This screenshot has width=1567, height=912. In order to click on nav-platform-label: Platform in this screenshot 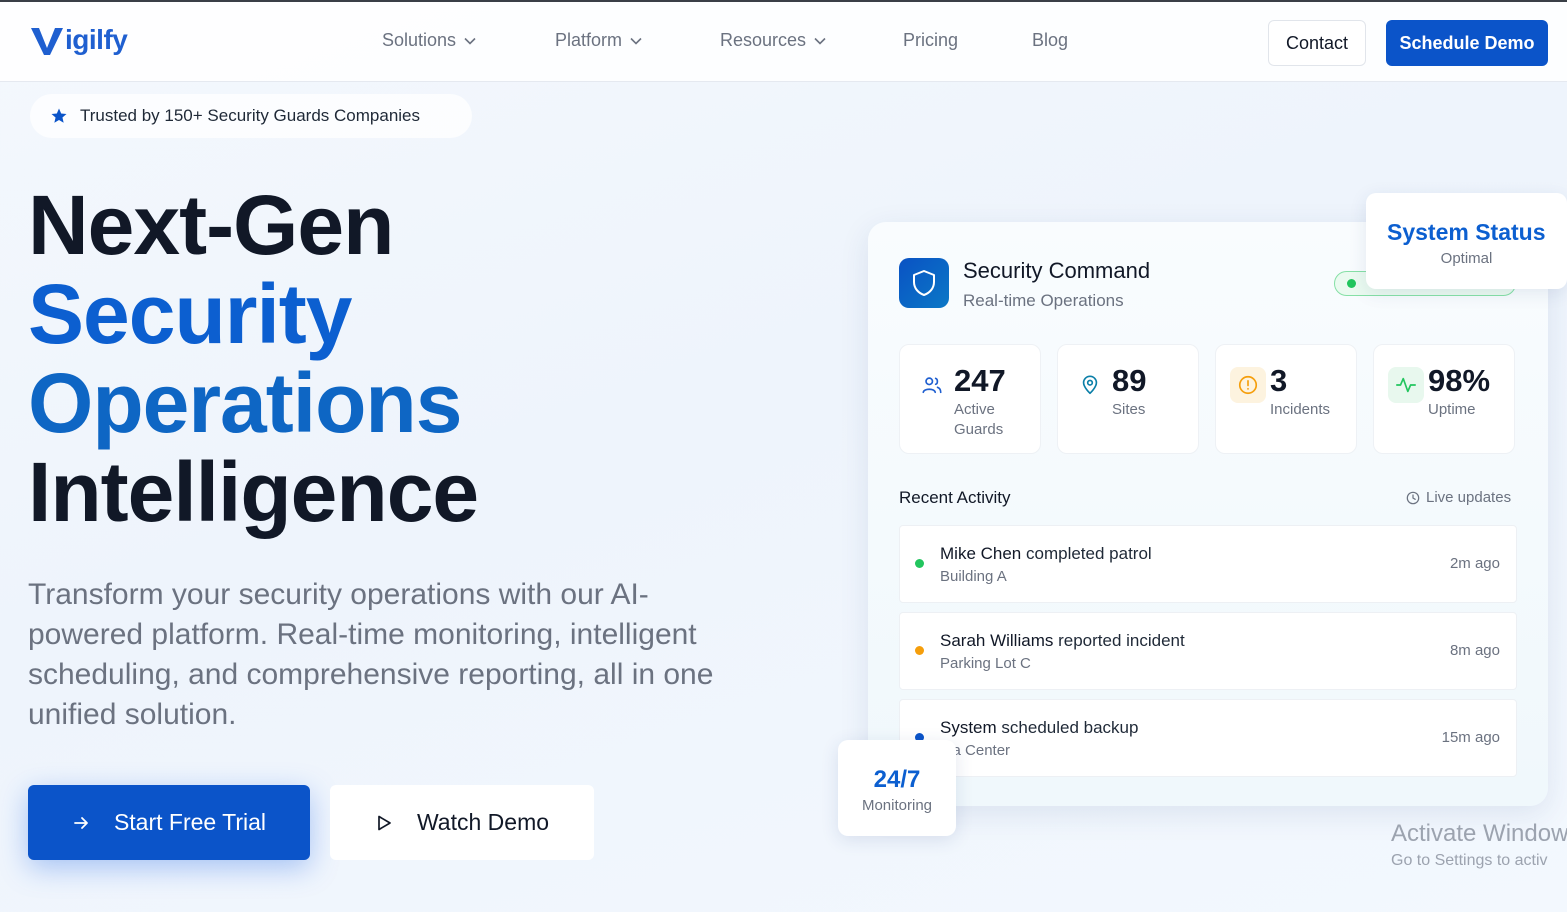, I will do `click(589, 40)`.